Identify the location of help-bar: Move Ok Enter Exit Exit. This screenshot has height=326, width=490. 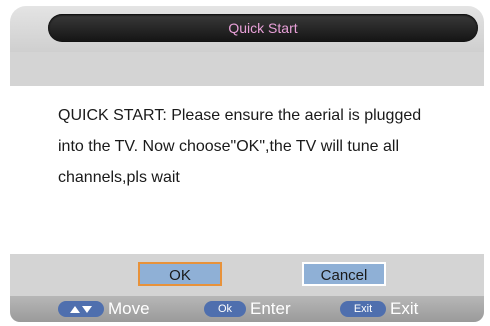
(247, 309).